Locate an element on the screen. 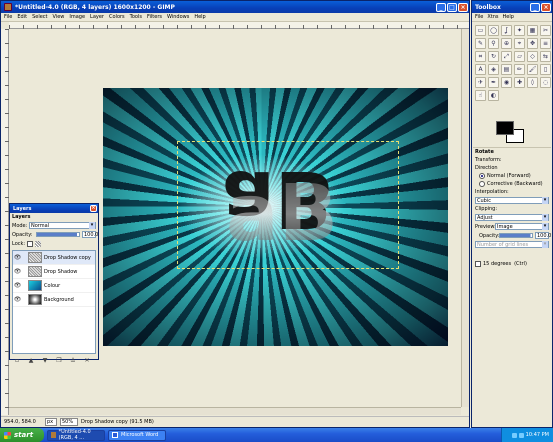 Image resolution: width=553 pixels, height=442 pixels. free-select-tool-icon: ʆ is located at coordinates (506, 30).